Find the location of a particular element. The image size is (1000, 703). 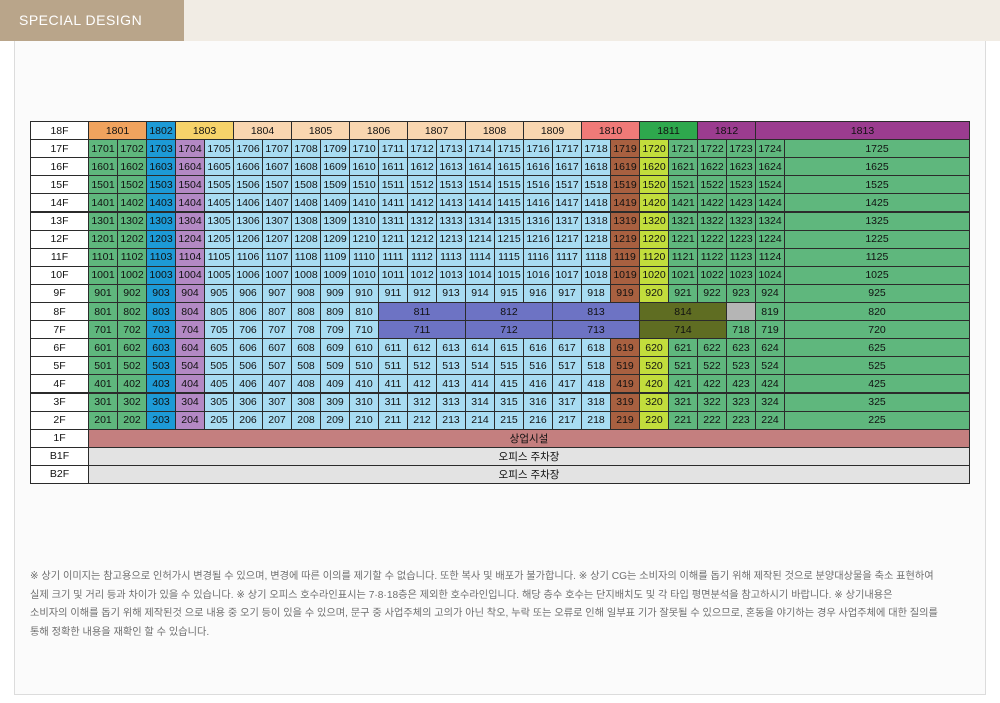

unit-cell: 1023 is located at coordinates (741, 275).